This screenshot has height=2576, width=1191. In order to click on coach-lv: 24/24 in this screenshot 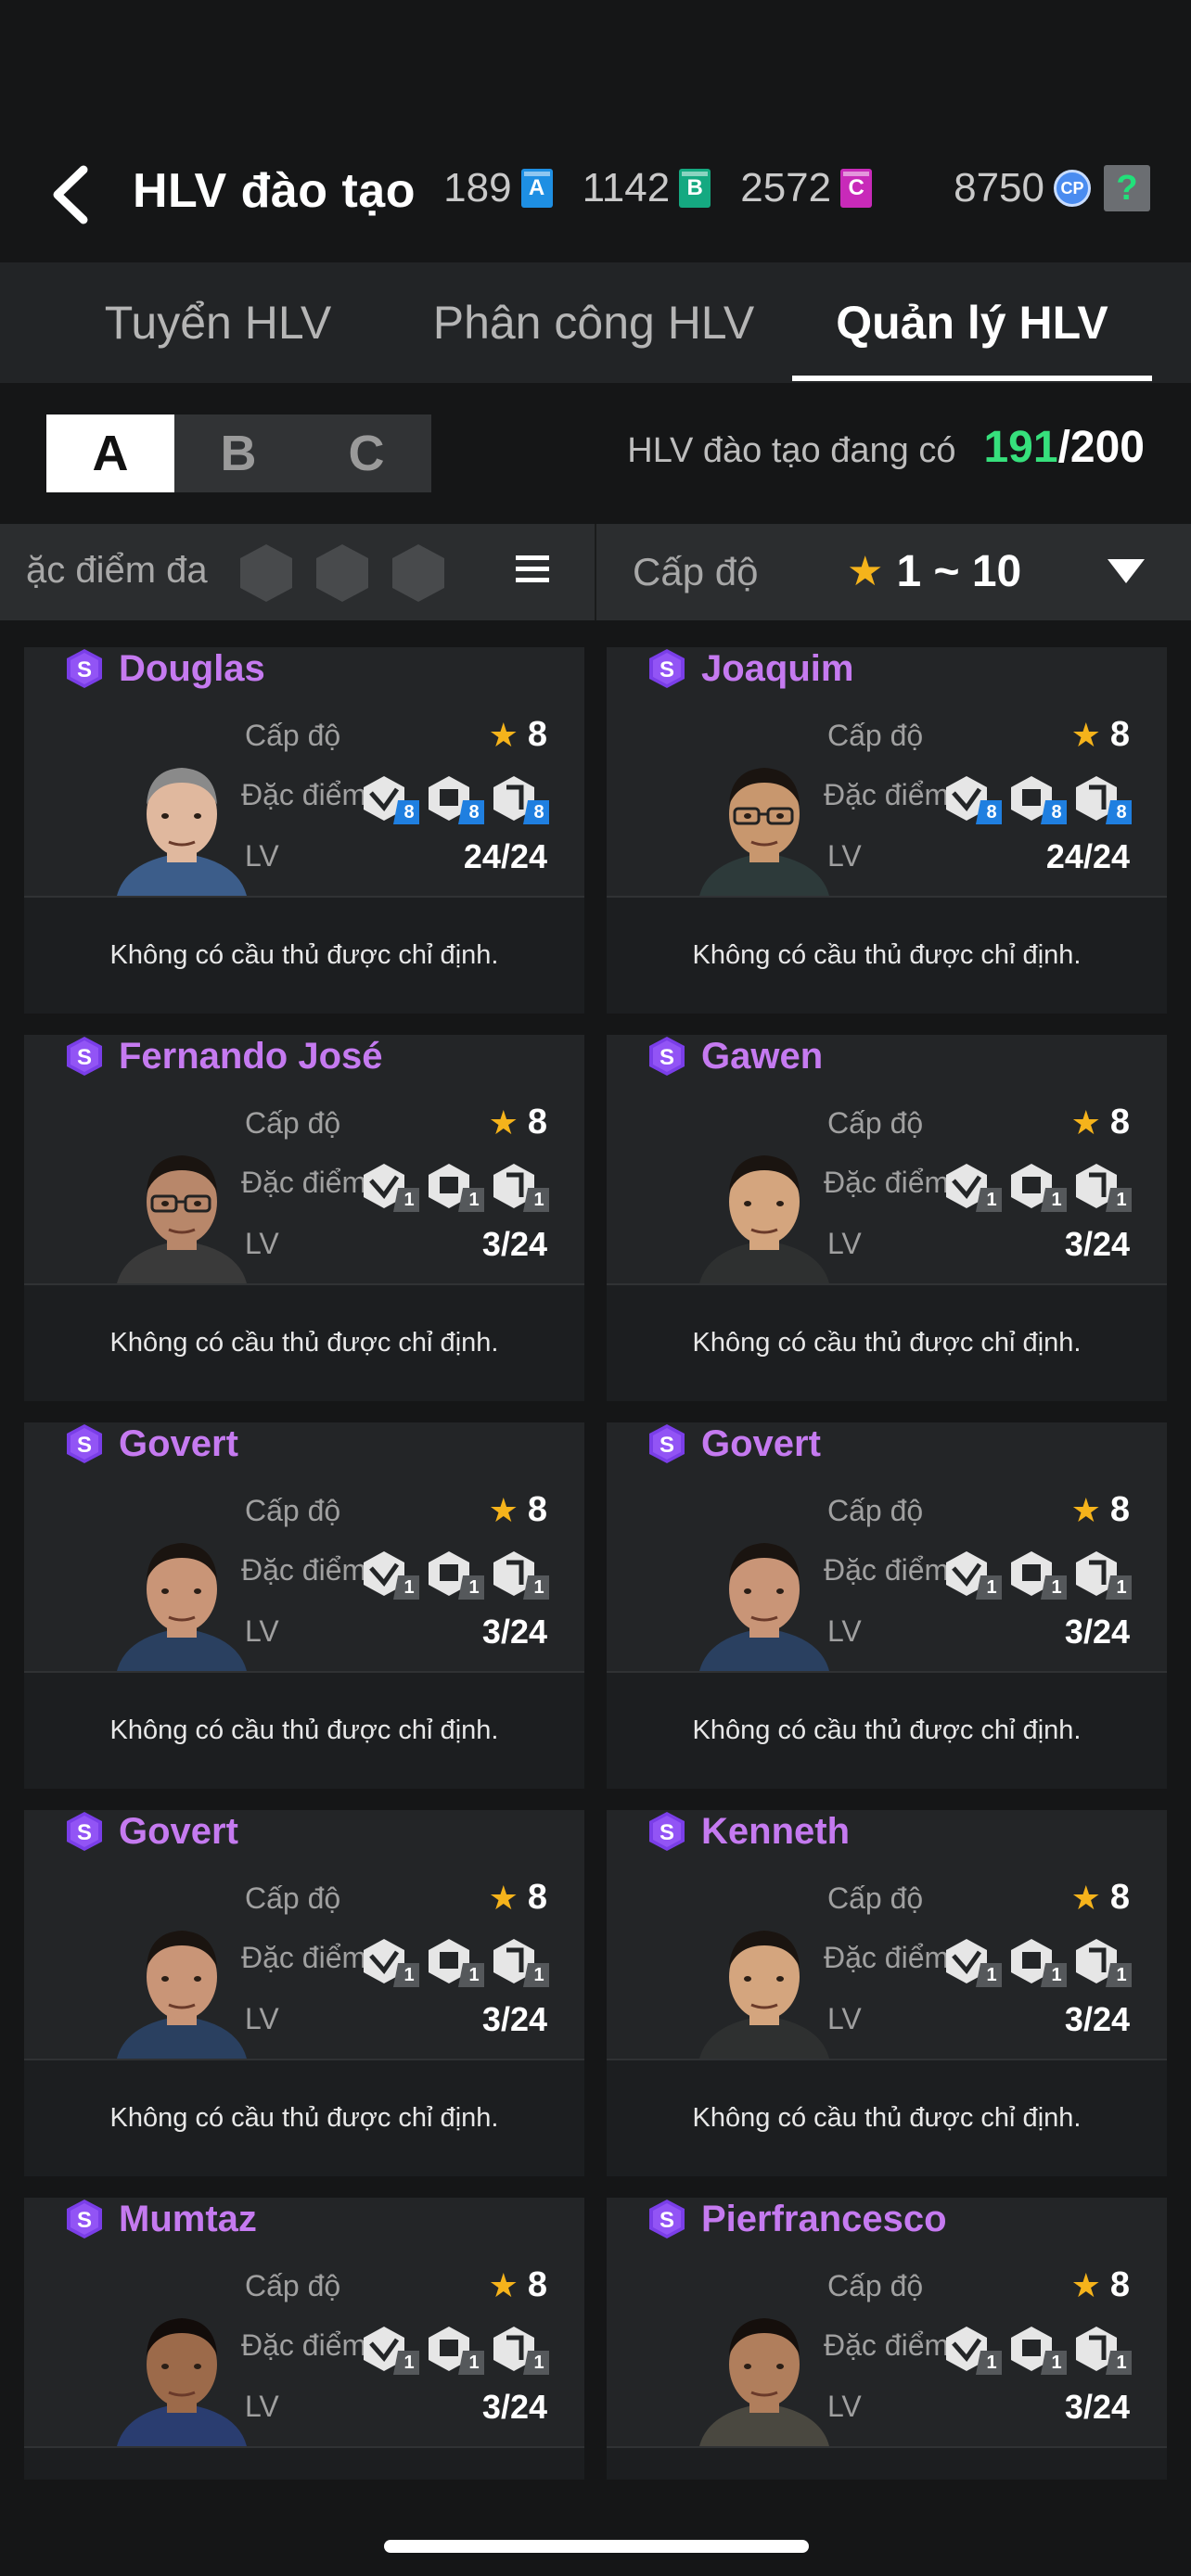, I will do `click(505, 856)`.